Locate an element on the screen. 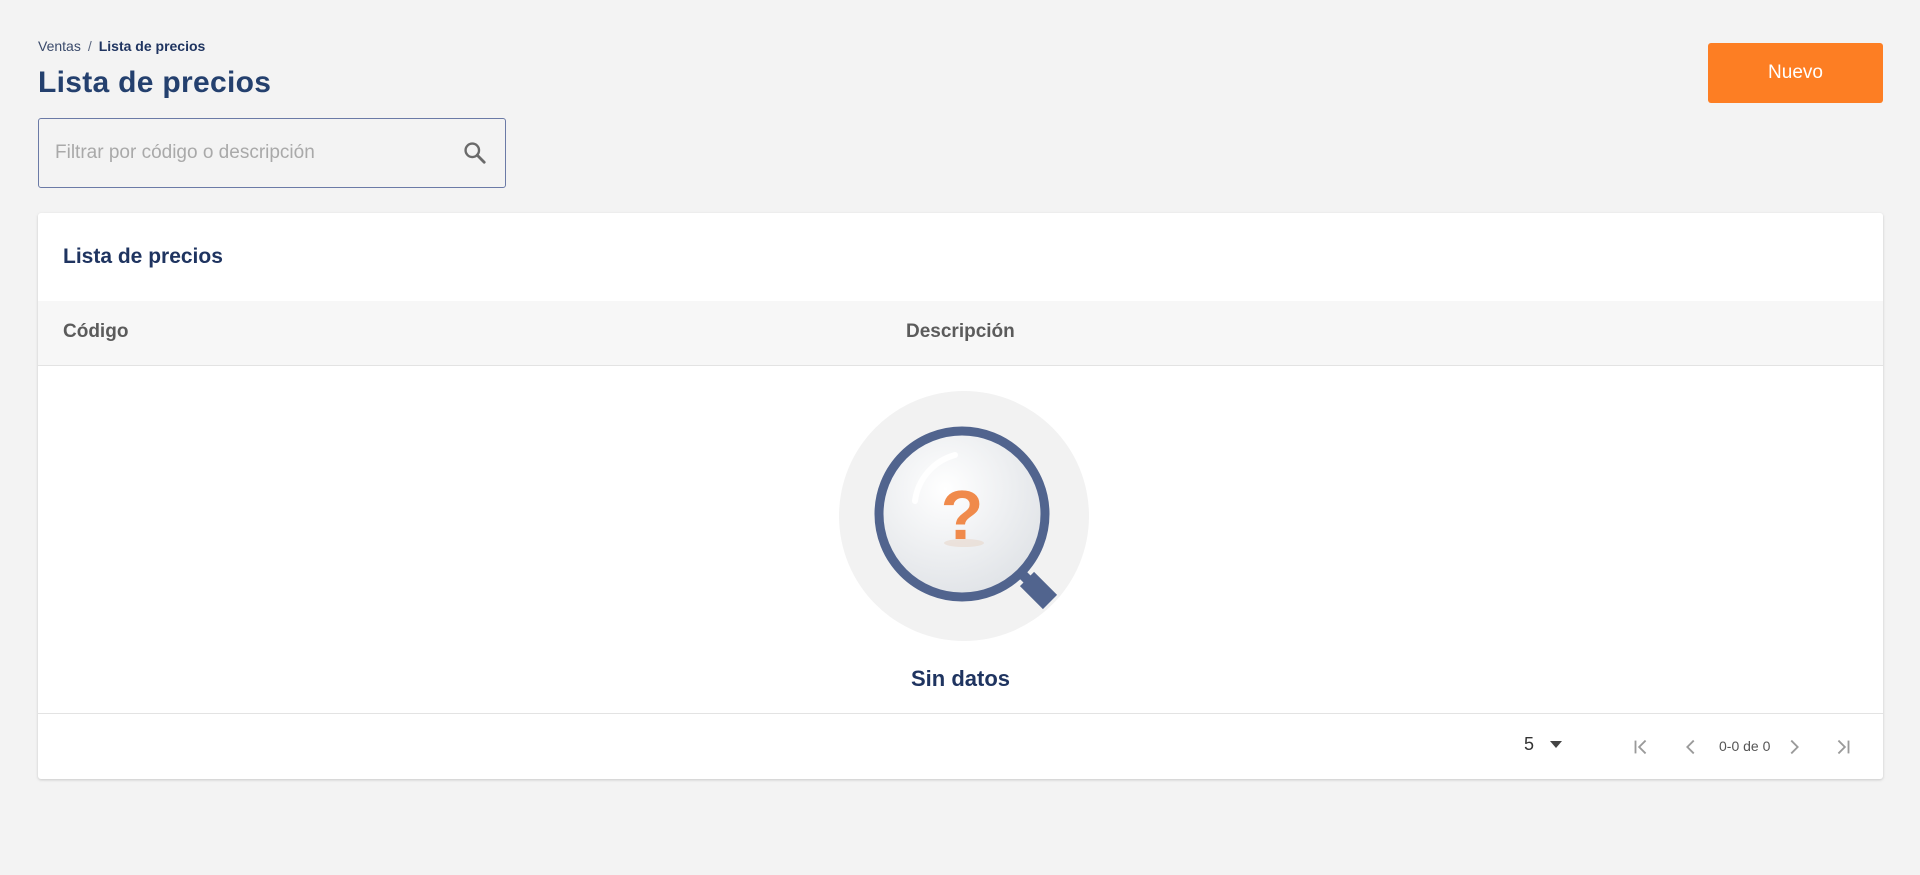 The height and width of the screenshot is (875, 1920). page-title: Lista de precios is located at coordinates (155, 82).